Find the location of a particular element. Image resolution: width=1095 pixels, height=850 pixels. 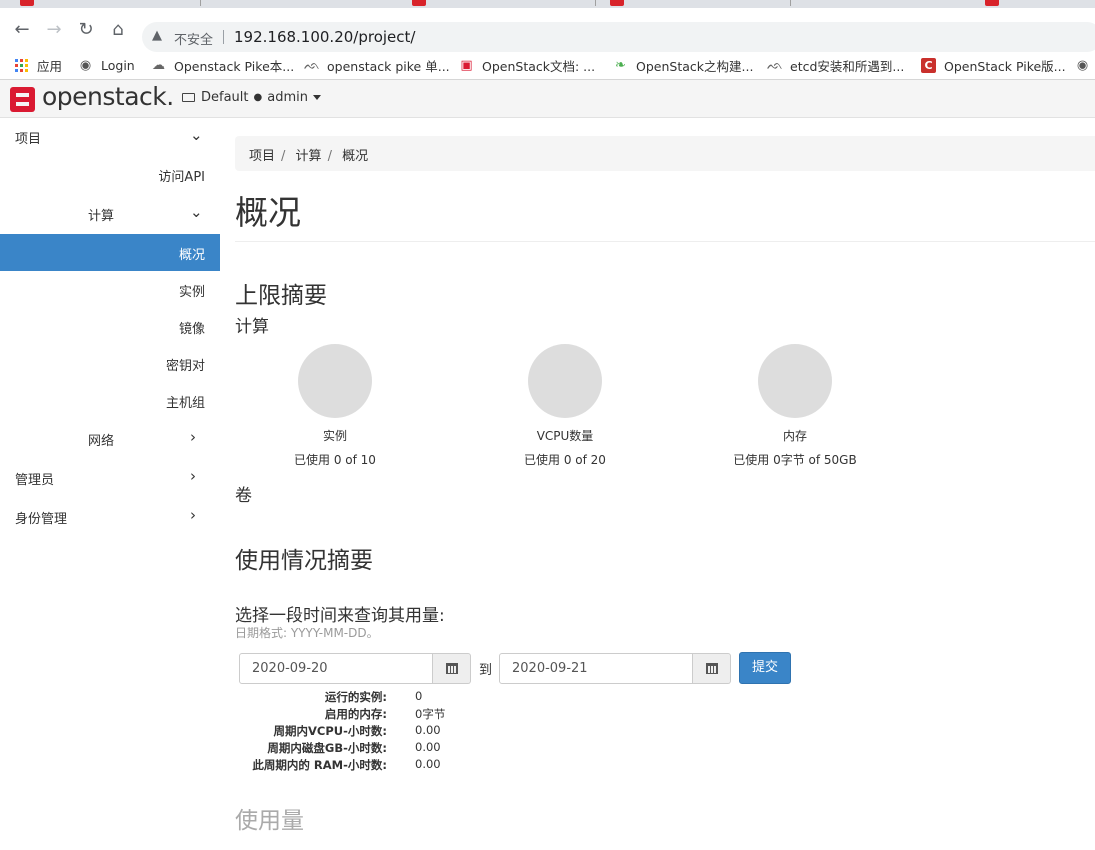

pie-usage-memory: 已使用 0字节 of 50GB is located at coordinates (795, 460).